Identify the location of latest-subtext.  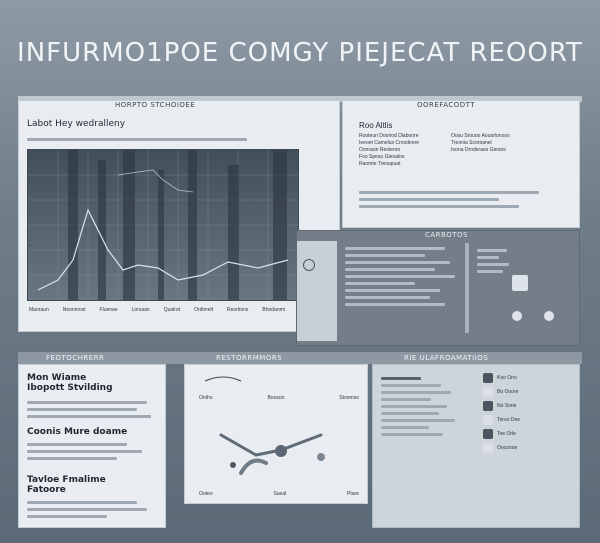
(142, 139).